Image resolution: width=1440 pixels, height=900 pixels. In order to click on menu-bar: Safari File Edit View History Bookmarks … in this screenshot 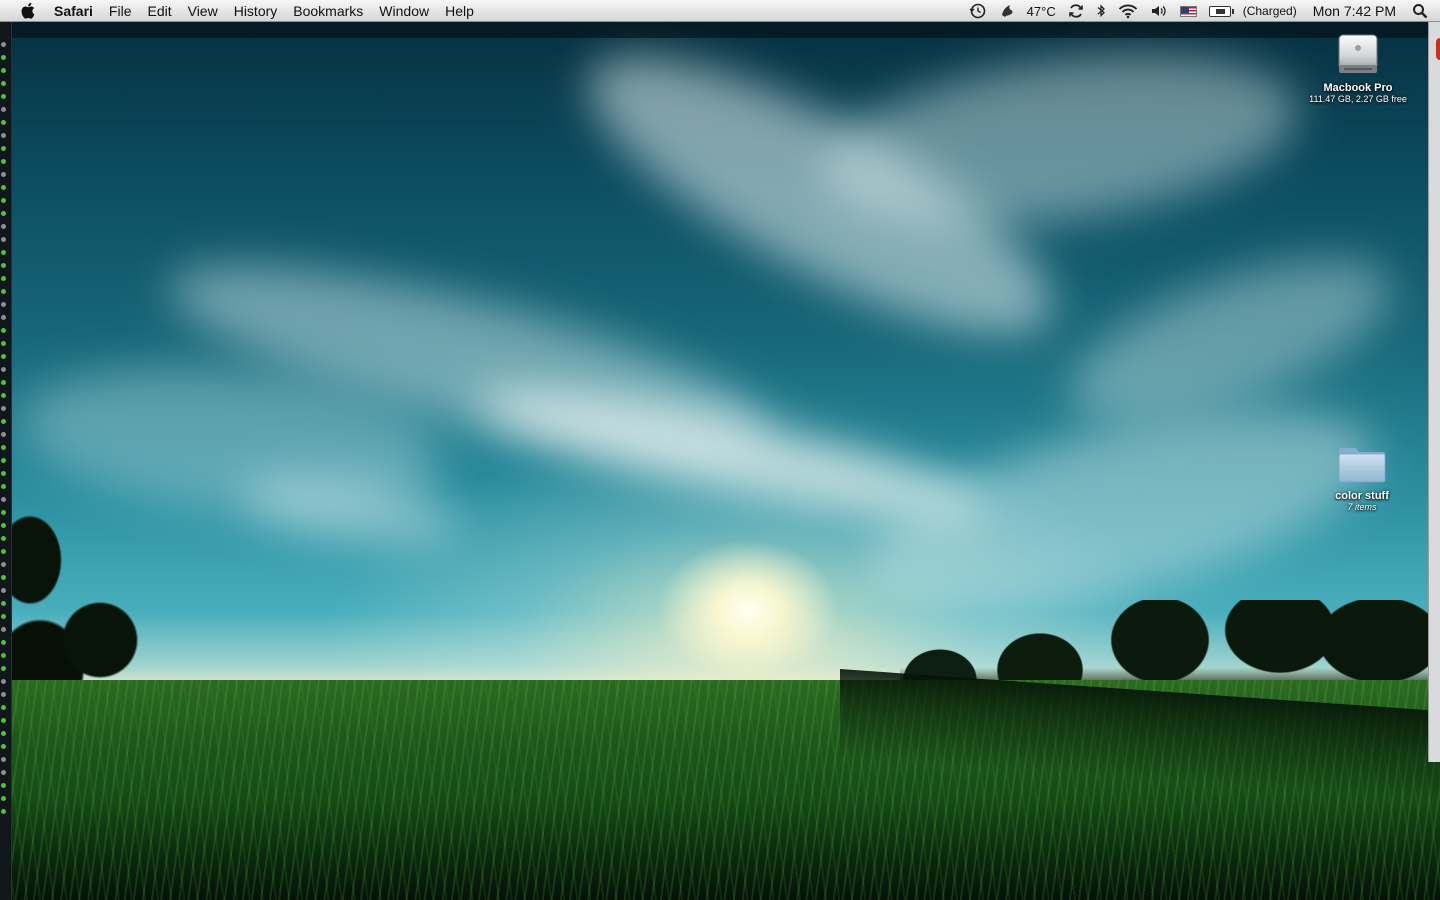, I will do `click(720, 11)`.